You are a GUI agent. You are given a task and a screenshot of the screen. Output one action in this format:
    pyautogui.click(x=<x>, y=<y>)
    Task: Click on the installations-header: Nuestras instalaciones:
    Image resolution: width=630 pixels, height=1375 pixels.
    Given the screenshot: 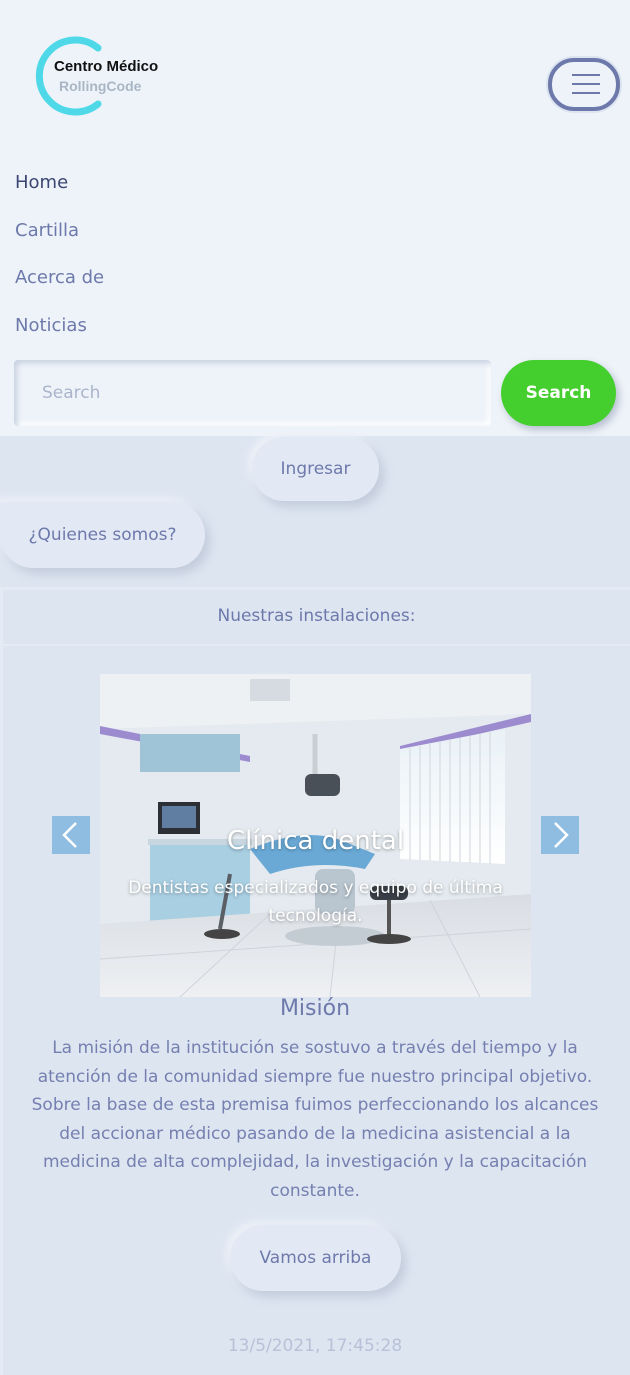 What is the action you would take?
    pyautogui.click(x=316, y=618)
    